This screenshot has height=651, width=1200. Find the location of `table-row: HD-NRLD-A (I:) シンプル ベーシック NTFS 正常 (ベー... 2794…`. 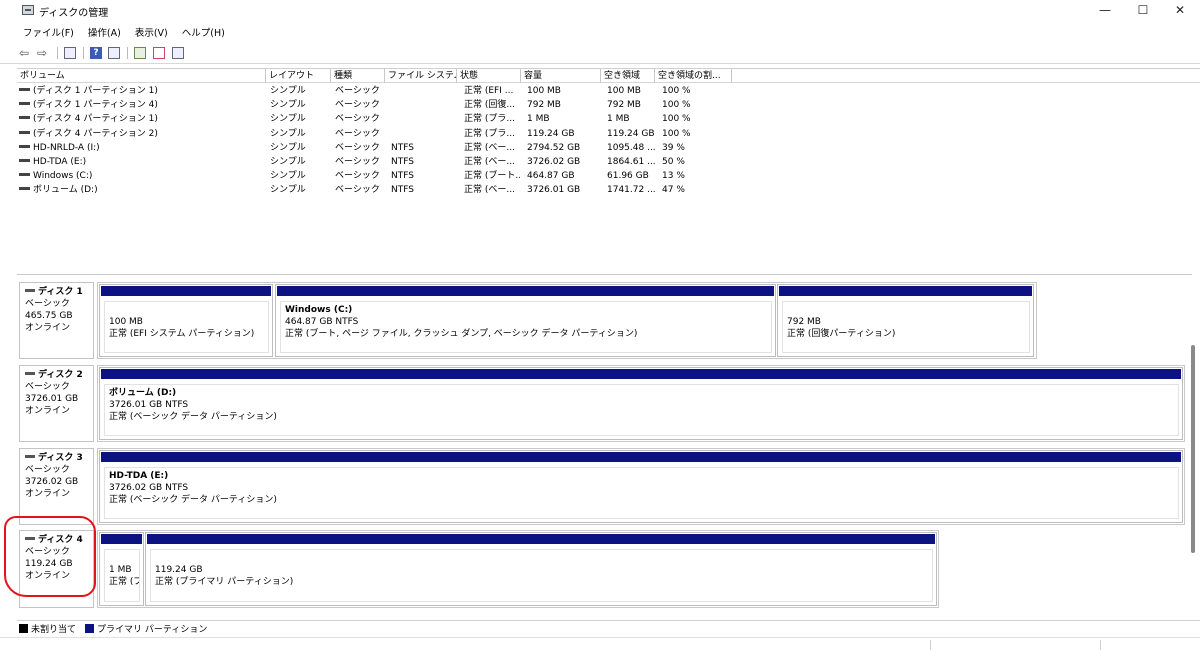

table-row: HD-NRLD-A (I:) シンプル ベーシック NTFS 正常 (ベー... 2794… is located at coordinates (608, 148).